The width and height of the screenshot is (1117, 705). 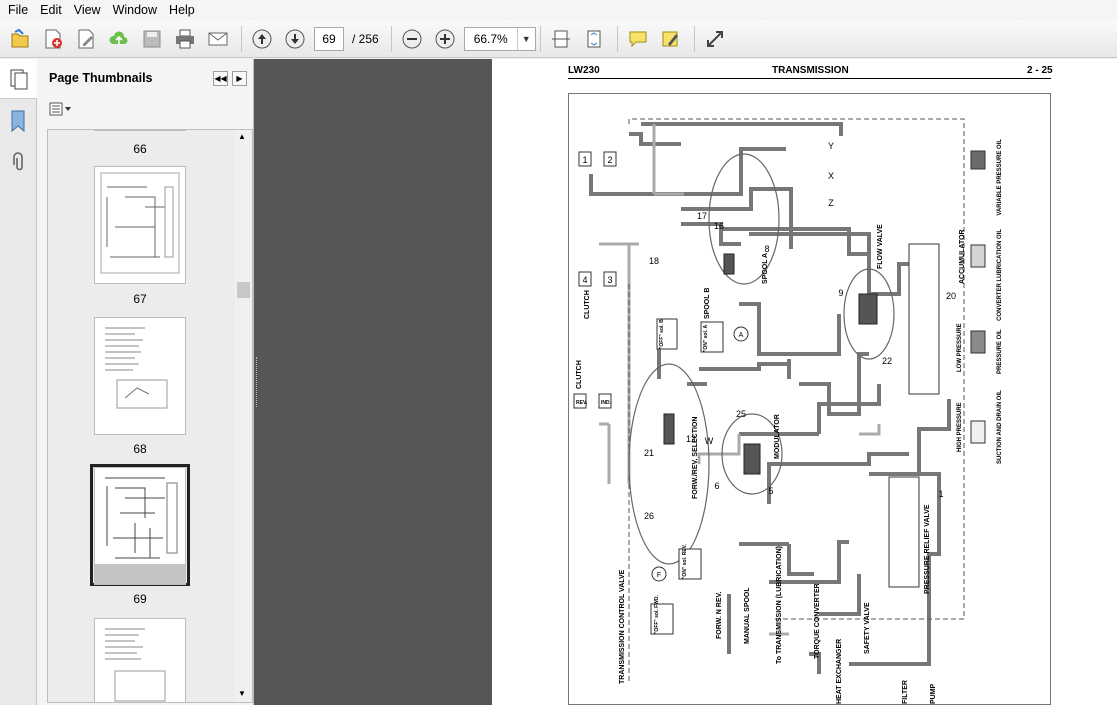 What do you see at coordinates (747, 615) in the screenshot?
I see `diagram-label: MANUAL SPOOL` at bounding box center [747, 615].